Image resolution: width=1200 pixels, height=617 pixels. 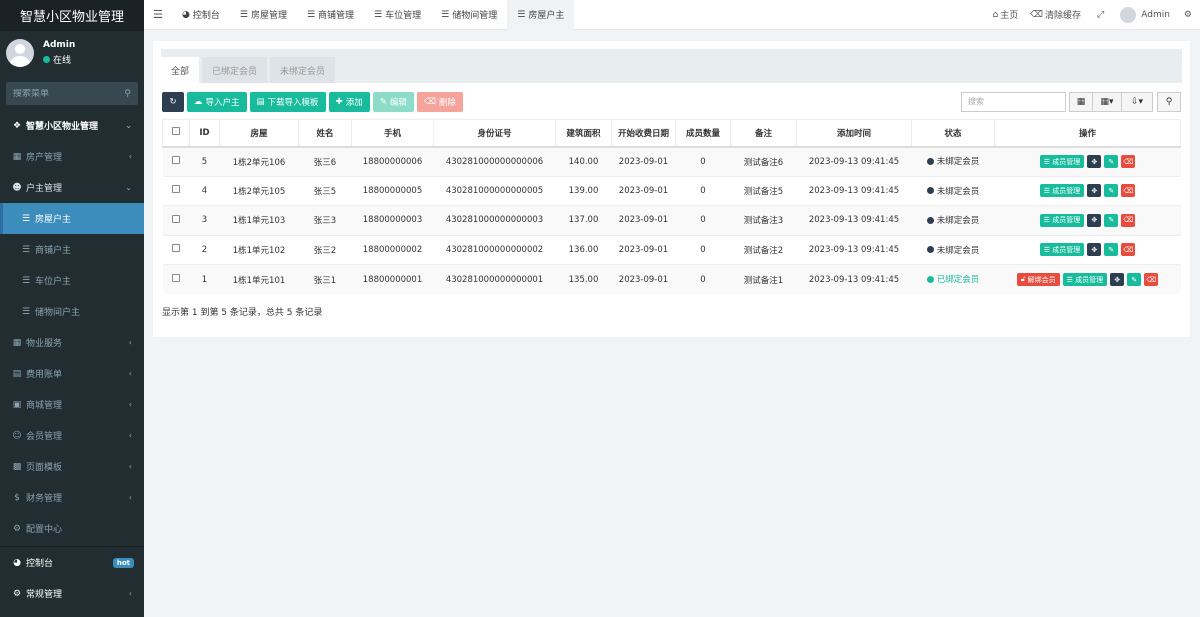 What do you see at coordinates (330, 15) in the screenshot?
I see `tab-shop: ☰ 商铺管理` at bounding box center [330, 15].